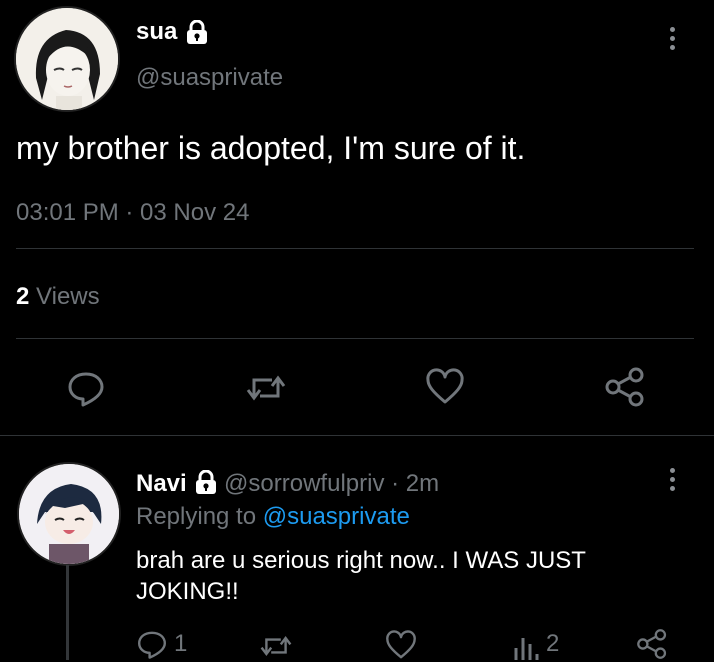 This screenshot has height=662, width=714. I want to click on tweet-author-row: sua, so click(172, 33).